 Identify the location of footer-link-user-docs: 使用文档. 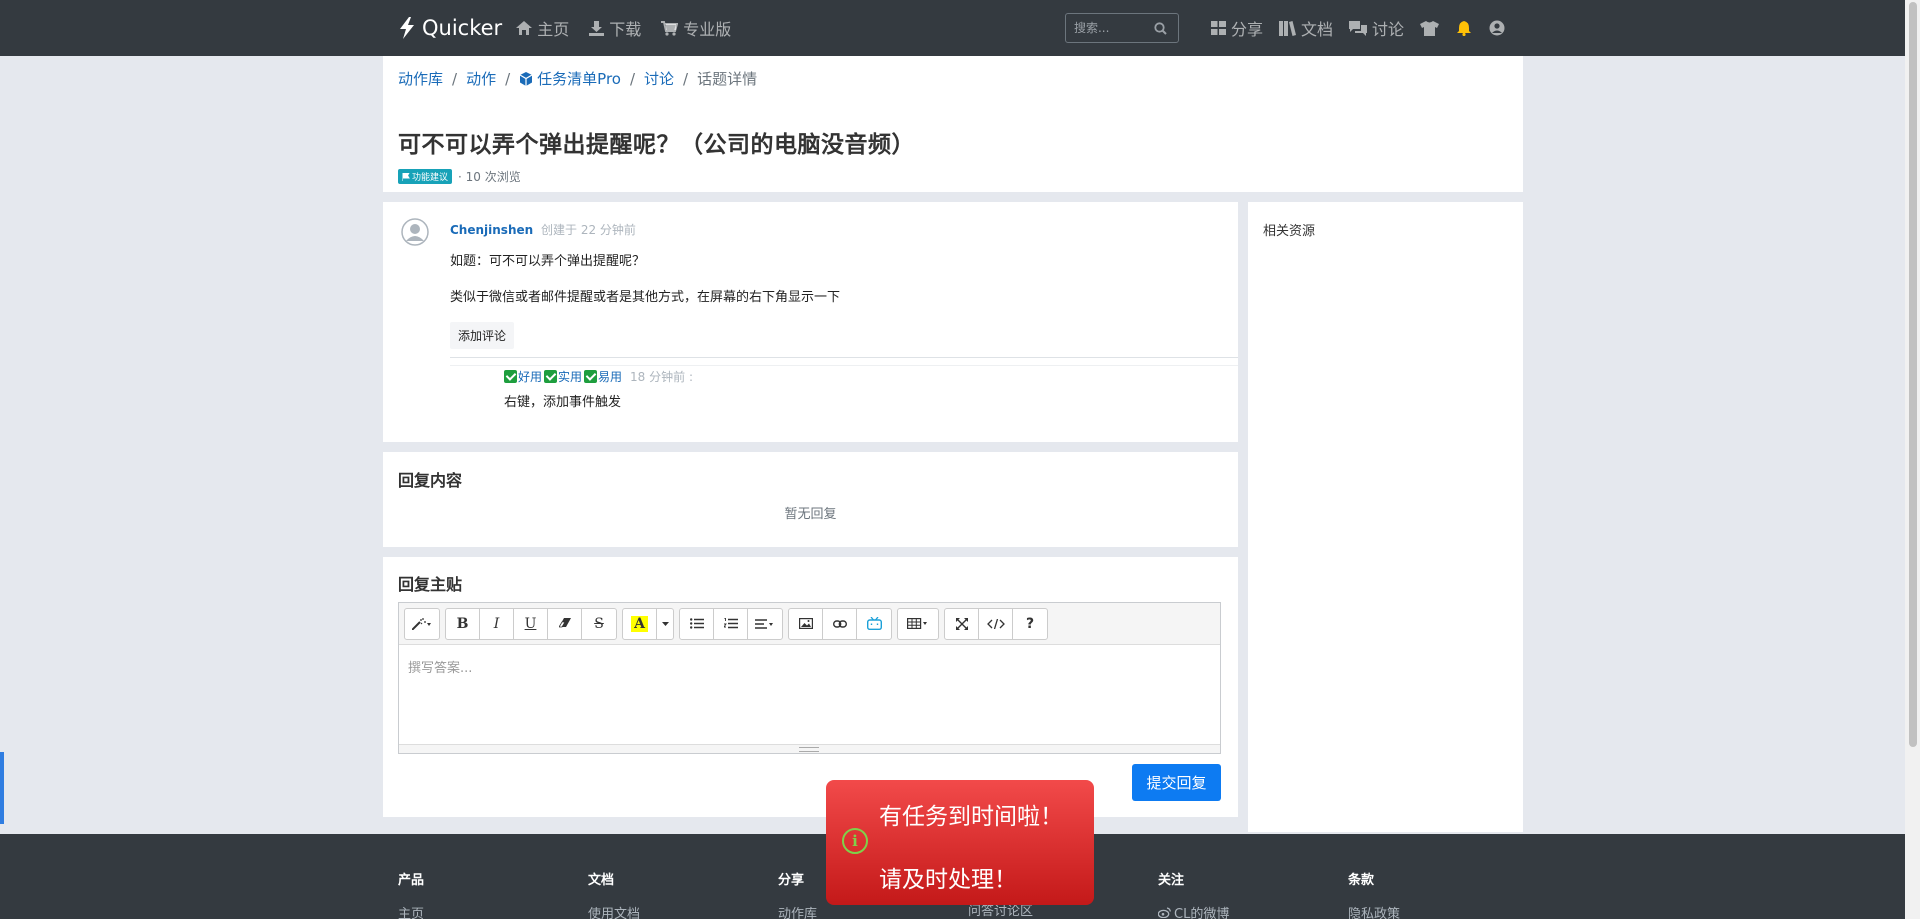
(614, 911).